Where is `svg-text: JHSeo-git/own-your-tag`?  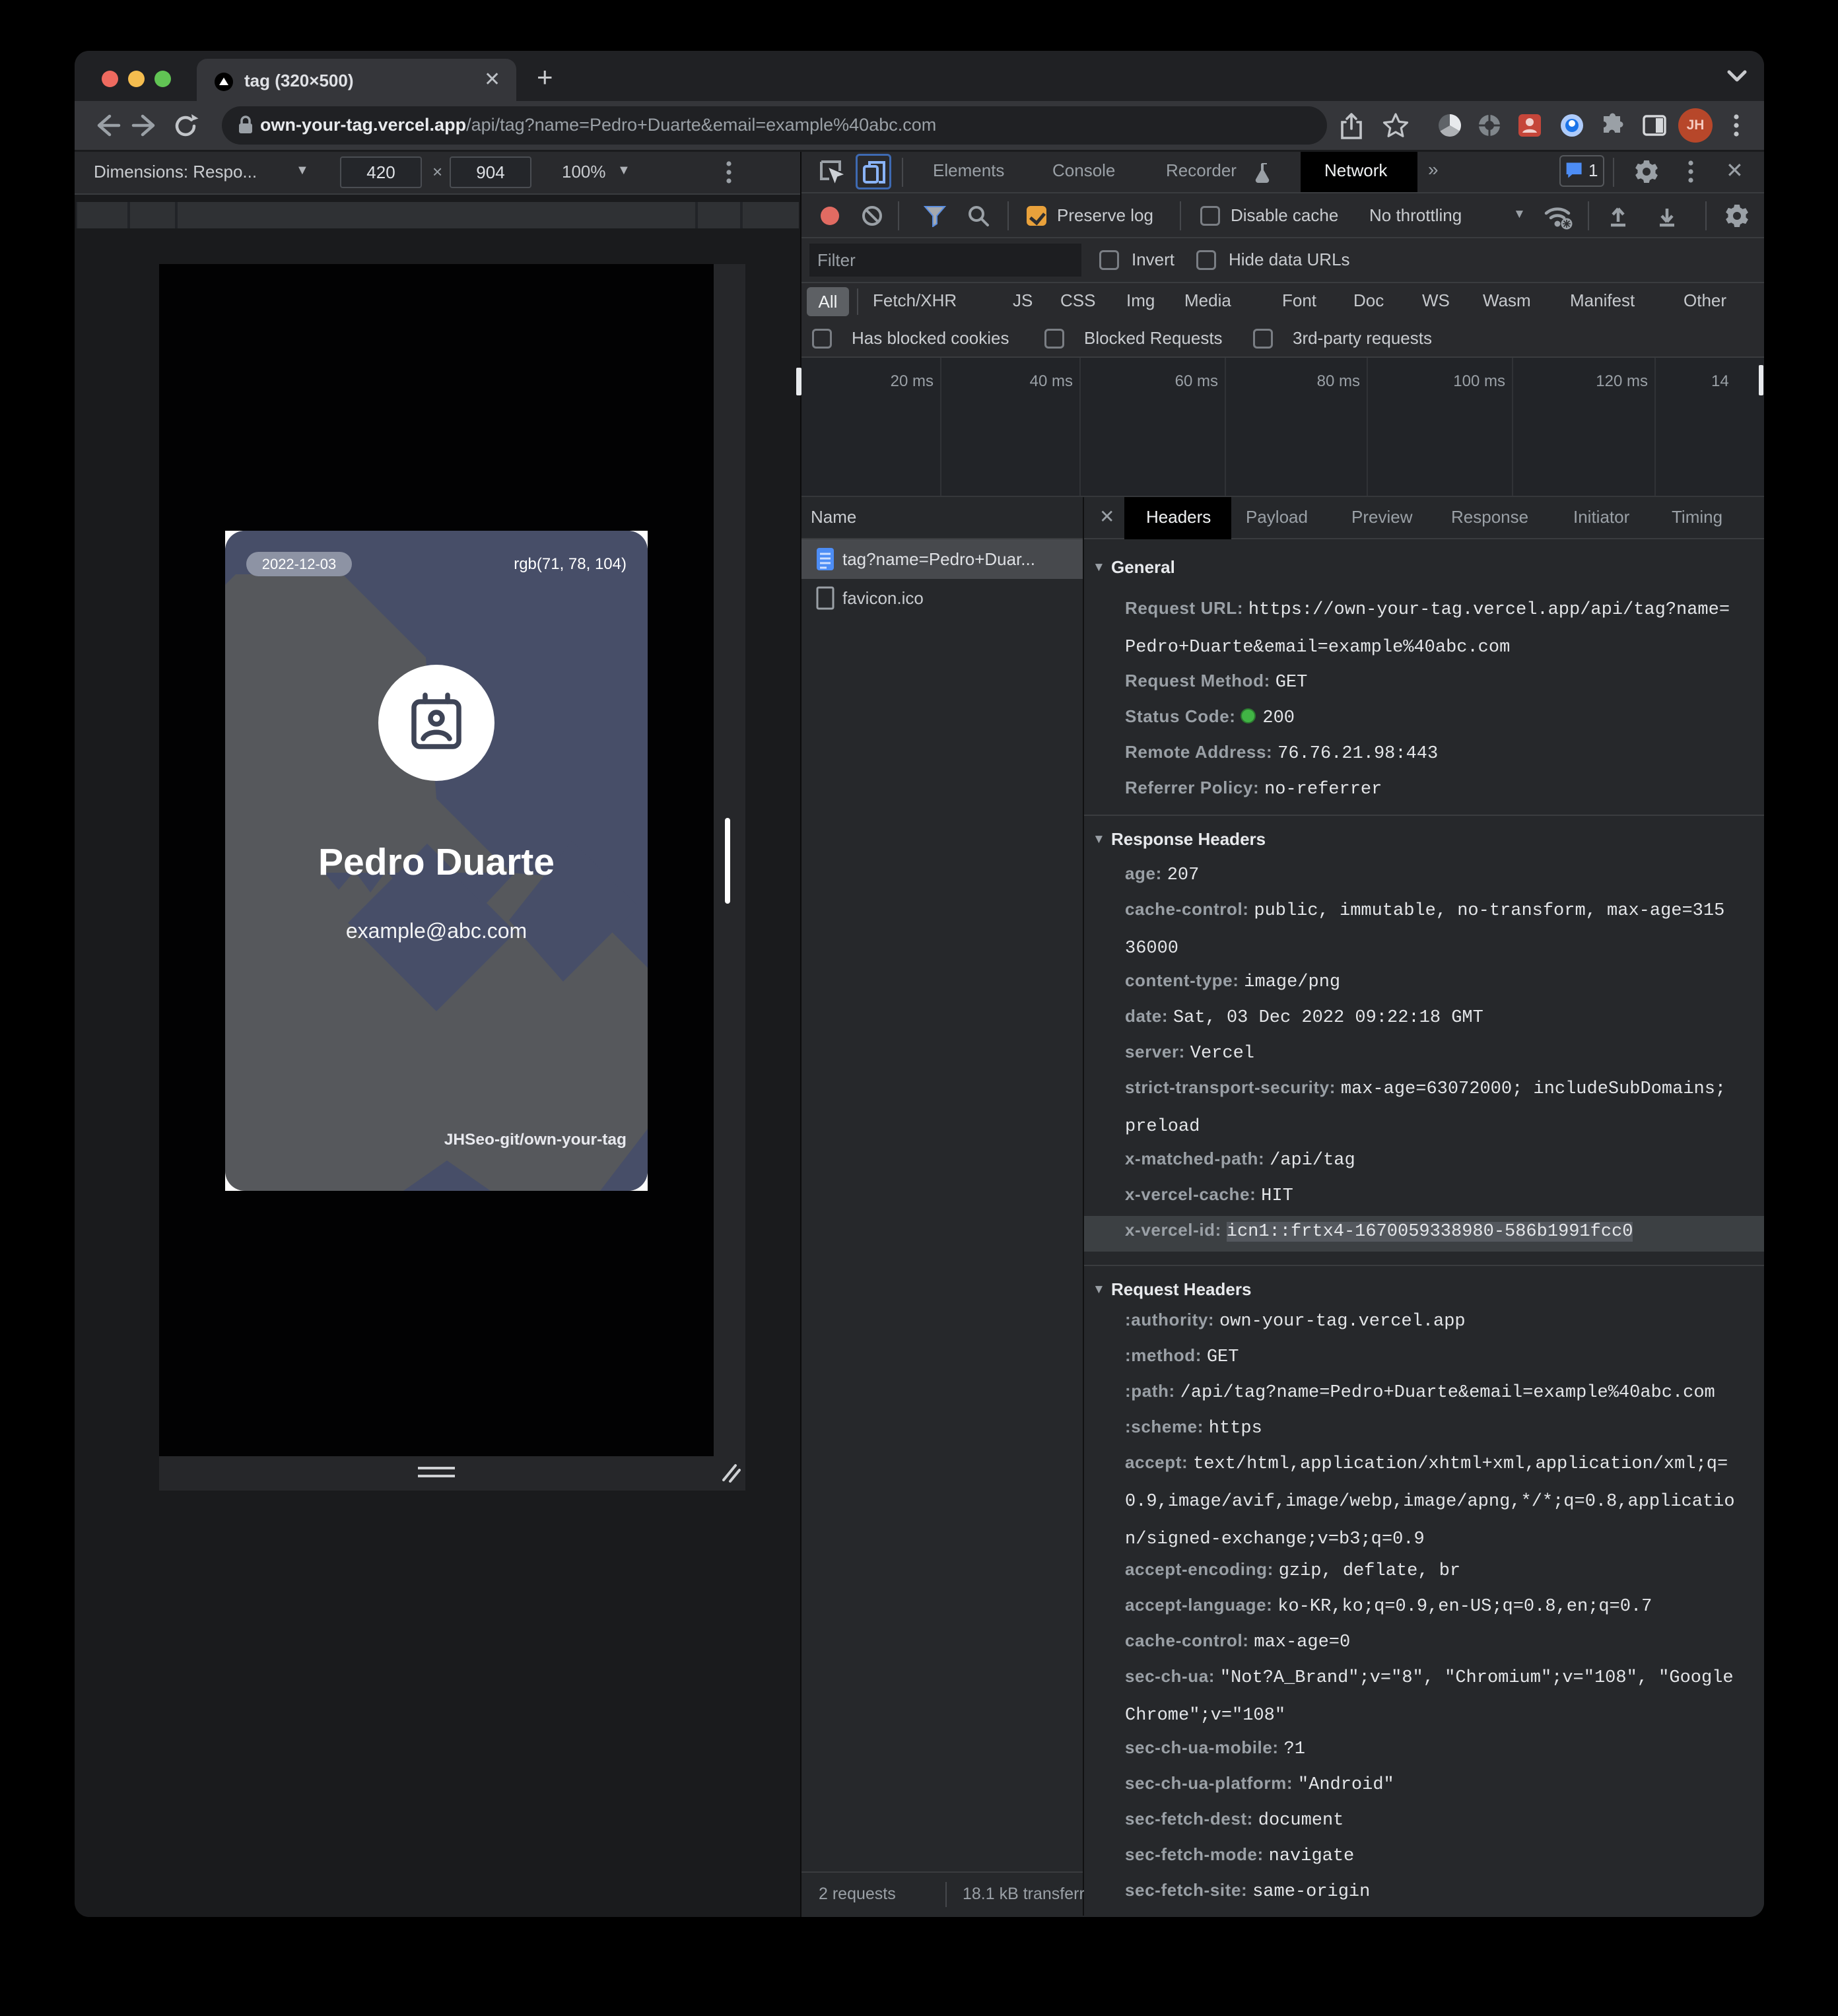 svg-text: JHSeo-git/own-your-tag is located at coordinates (536, 1140).